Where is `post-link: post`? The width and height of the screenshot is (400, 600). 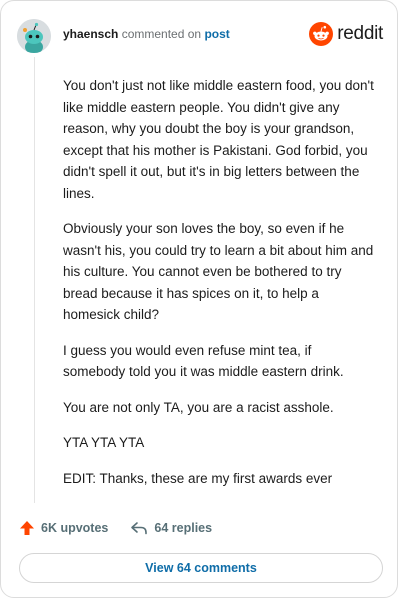
post-link: post is located at coordinates (216, 34).